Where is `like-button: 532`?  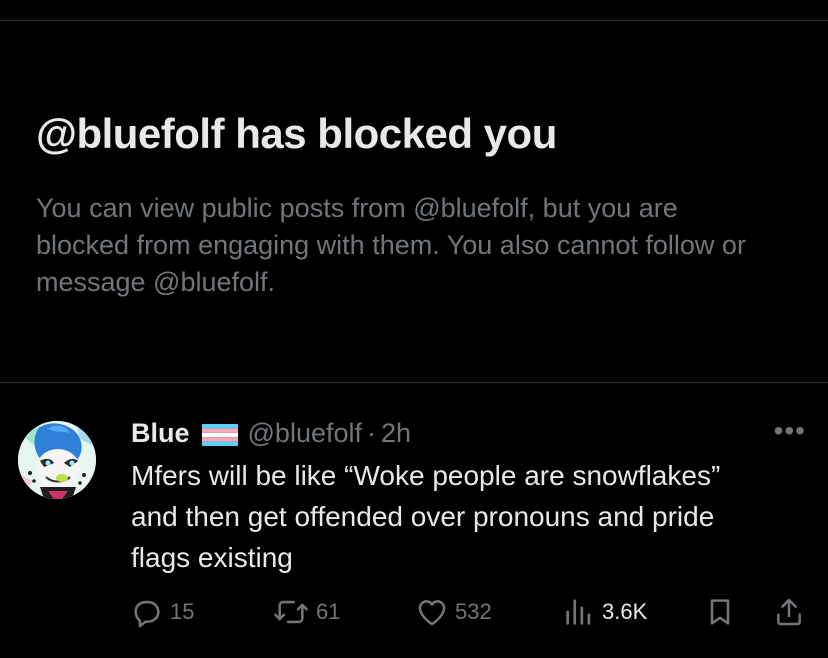 like-button: 532 is located at coordinates (453, 612).